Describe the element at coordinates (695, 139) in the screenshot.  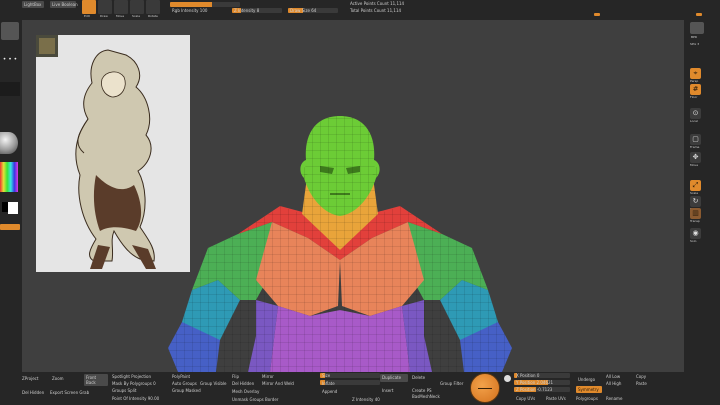
I see `frame-icon: ▢` at that location.